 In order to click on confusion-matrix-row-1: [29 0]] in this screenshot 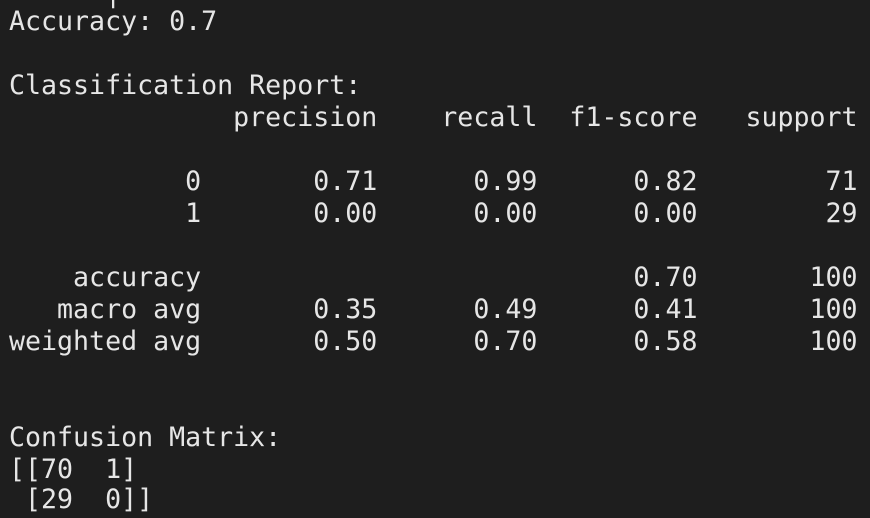, I will do `click(81, 499)`.